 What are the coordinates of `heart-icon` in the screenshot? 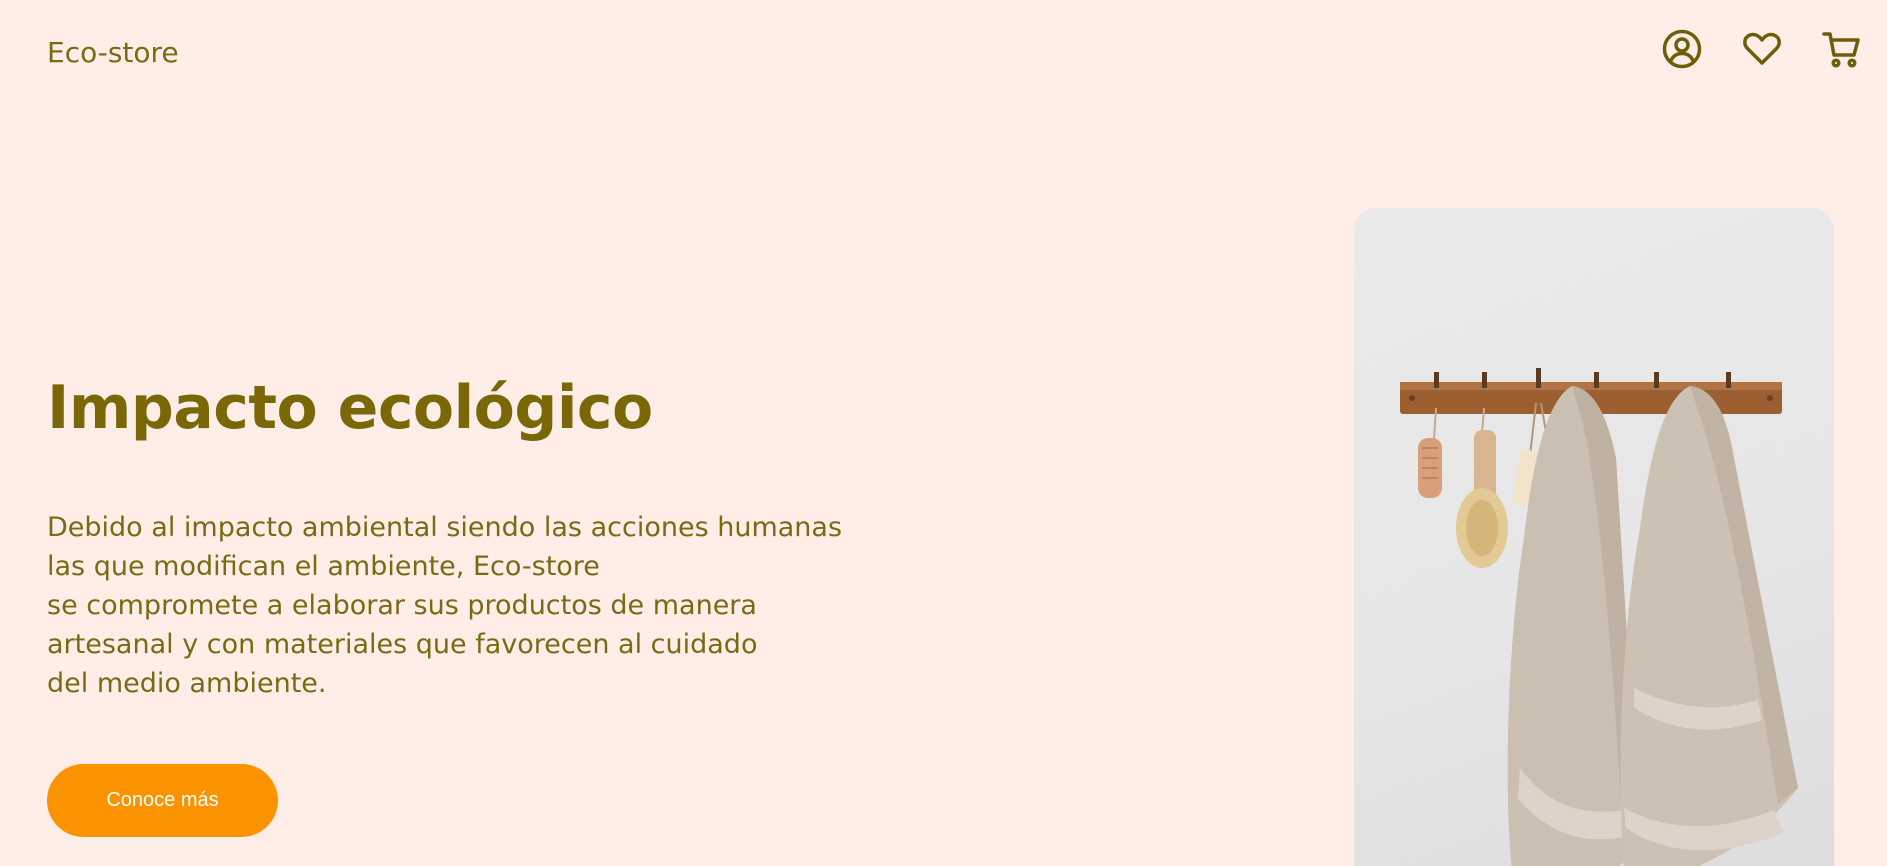 It's located at (1762, 49).